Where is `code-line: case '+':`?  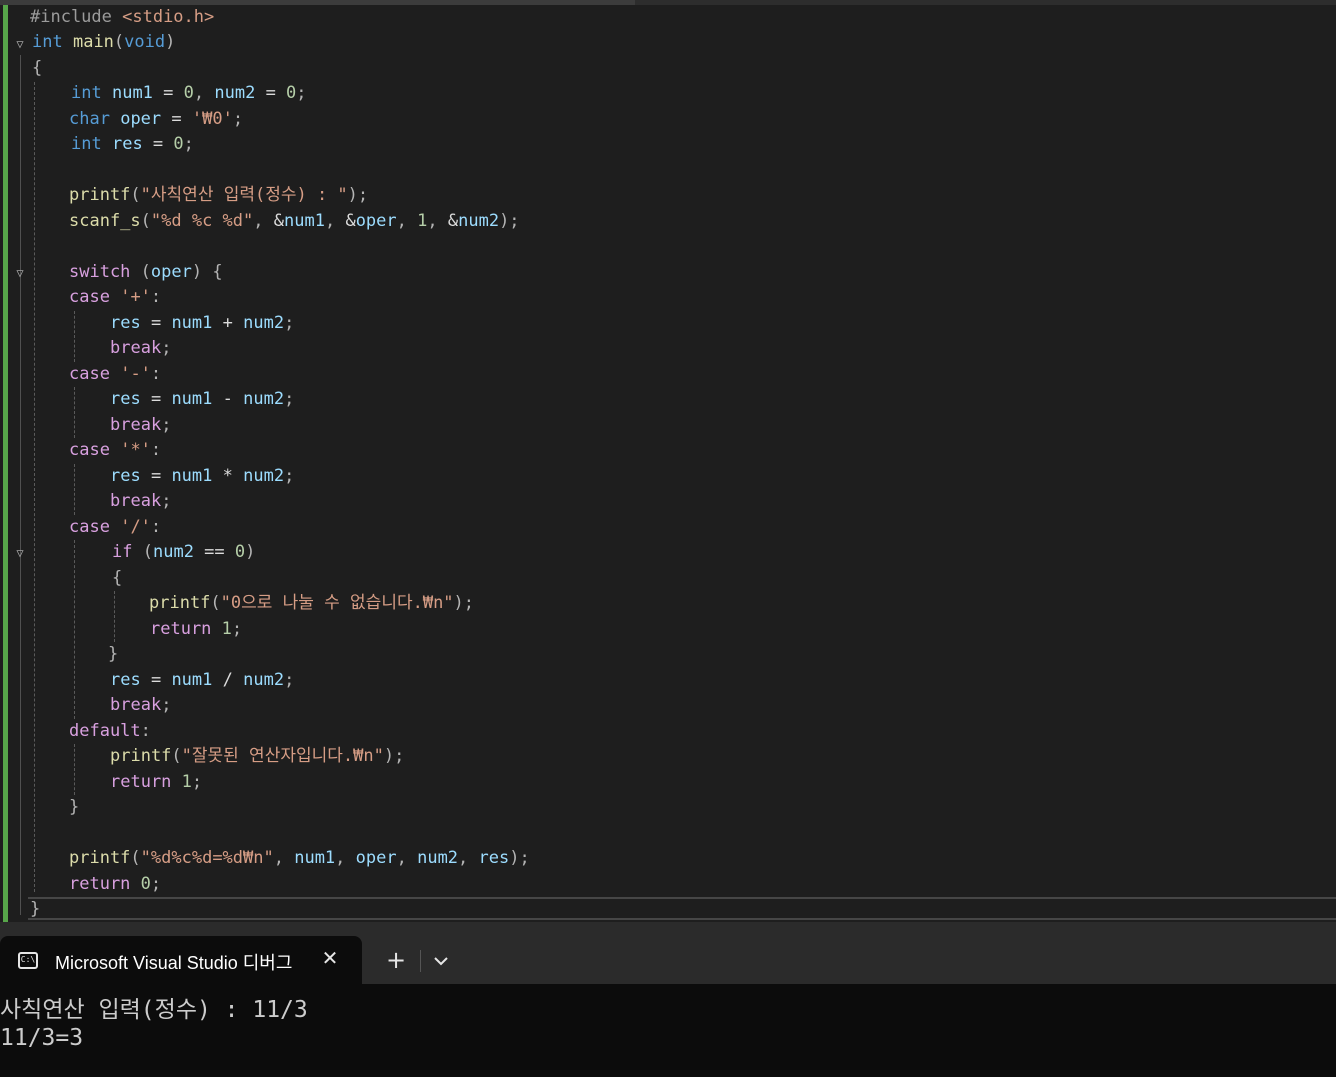 code-line: case '+': is located at coordinates (115, 298).